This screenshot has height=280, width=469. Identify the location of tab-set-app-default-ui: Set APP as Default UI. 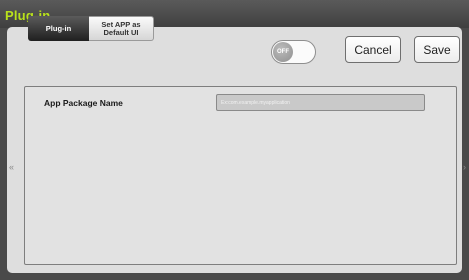
(121, 28).